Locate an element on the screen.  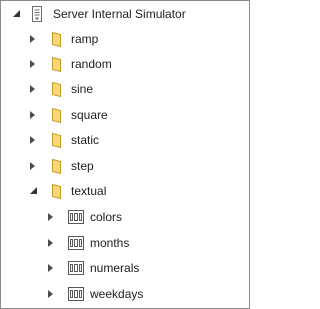
tree-node-root: Server Internal Simulator is located at coordinates (125, 14).